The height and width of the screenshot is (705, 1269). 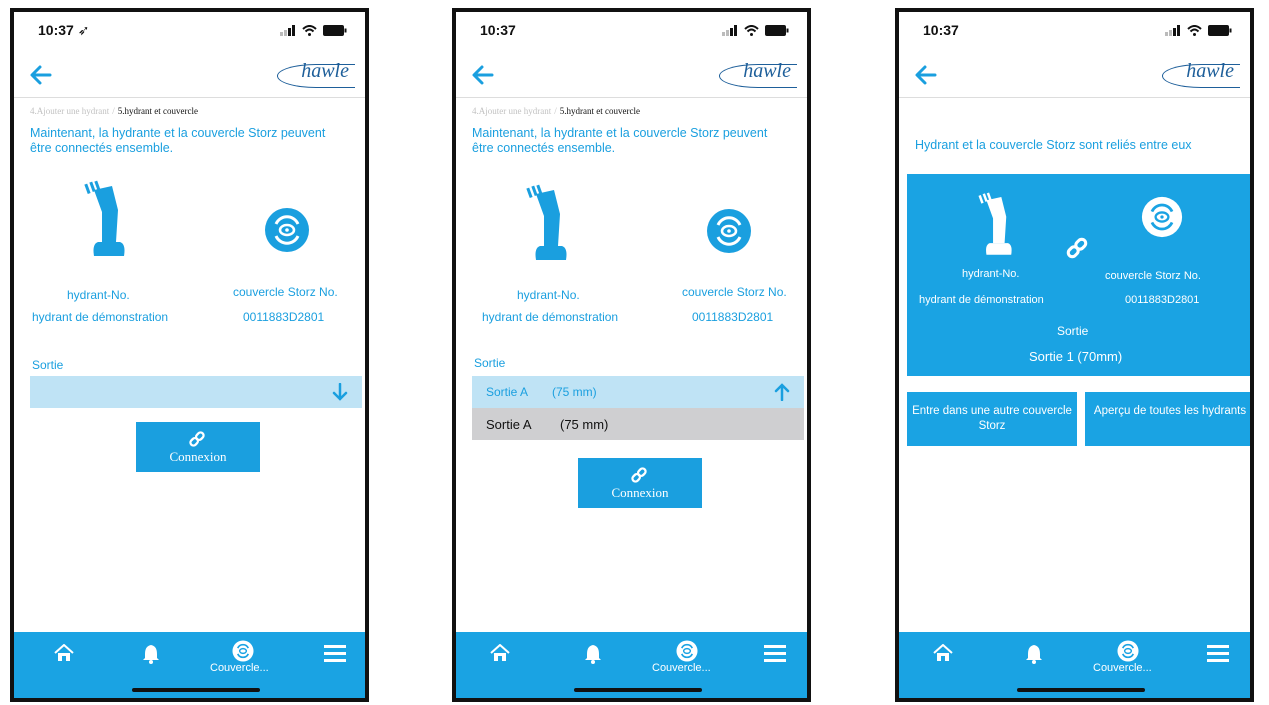 I want to click on outlet-option: Sortie A (75 mm), so click(x=638, y=424).